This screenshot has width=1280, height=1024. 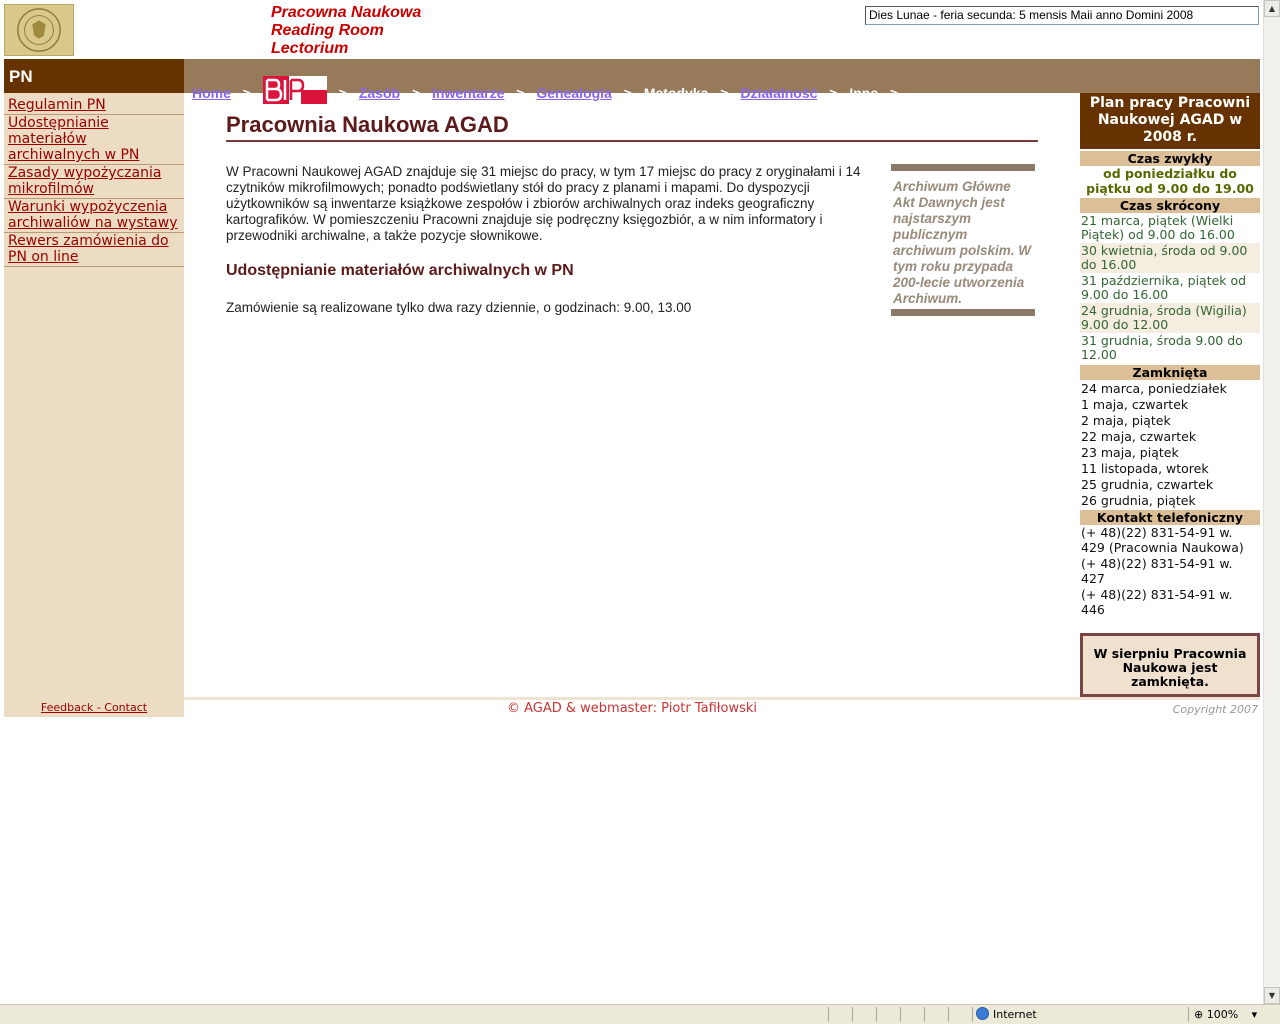 What do you see at coordinates (1272, 8) in the screenshot?
I see `scroll-up-icon: ▲` at bounding box center [1272, 8].